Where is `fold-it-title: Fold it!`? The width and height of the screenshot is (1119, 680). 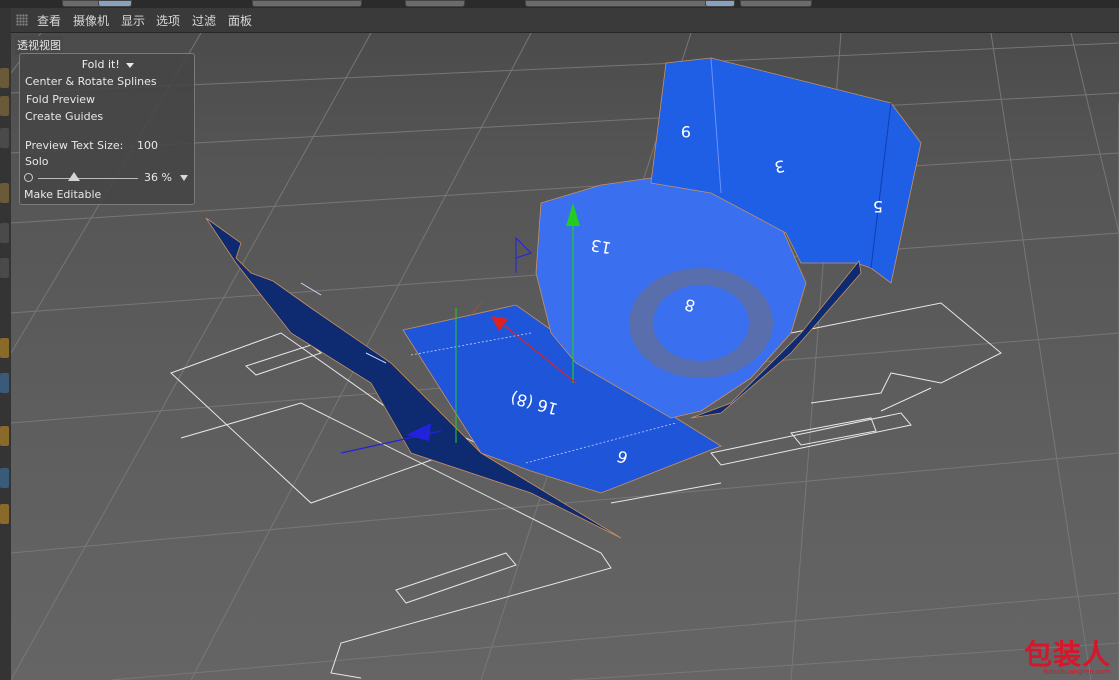 fold-it-title: Fold it! is located at coordinates (108, 64).